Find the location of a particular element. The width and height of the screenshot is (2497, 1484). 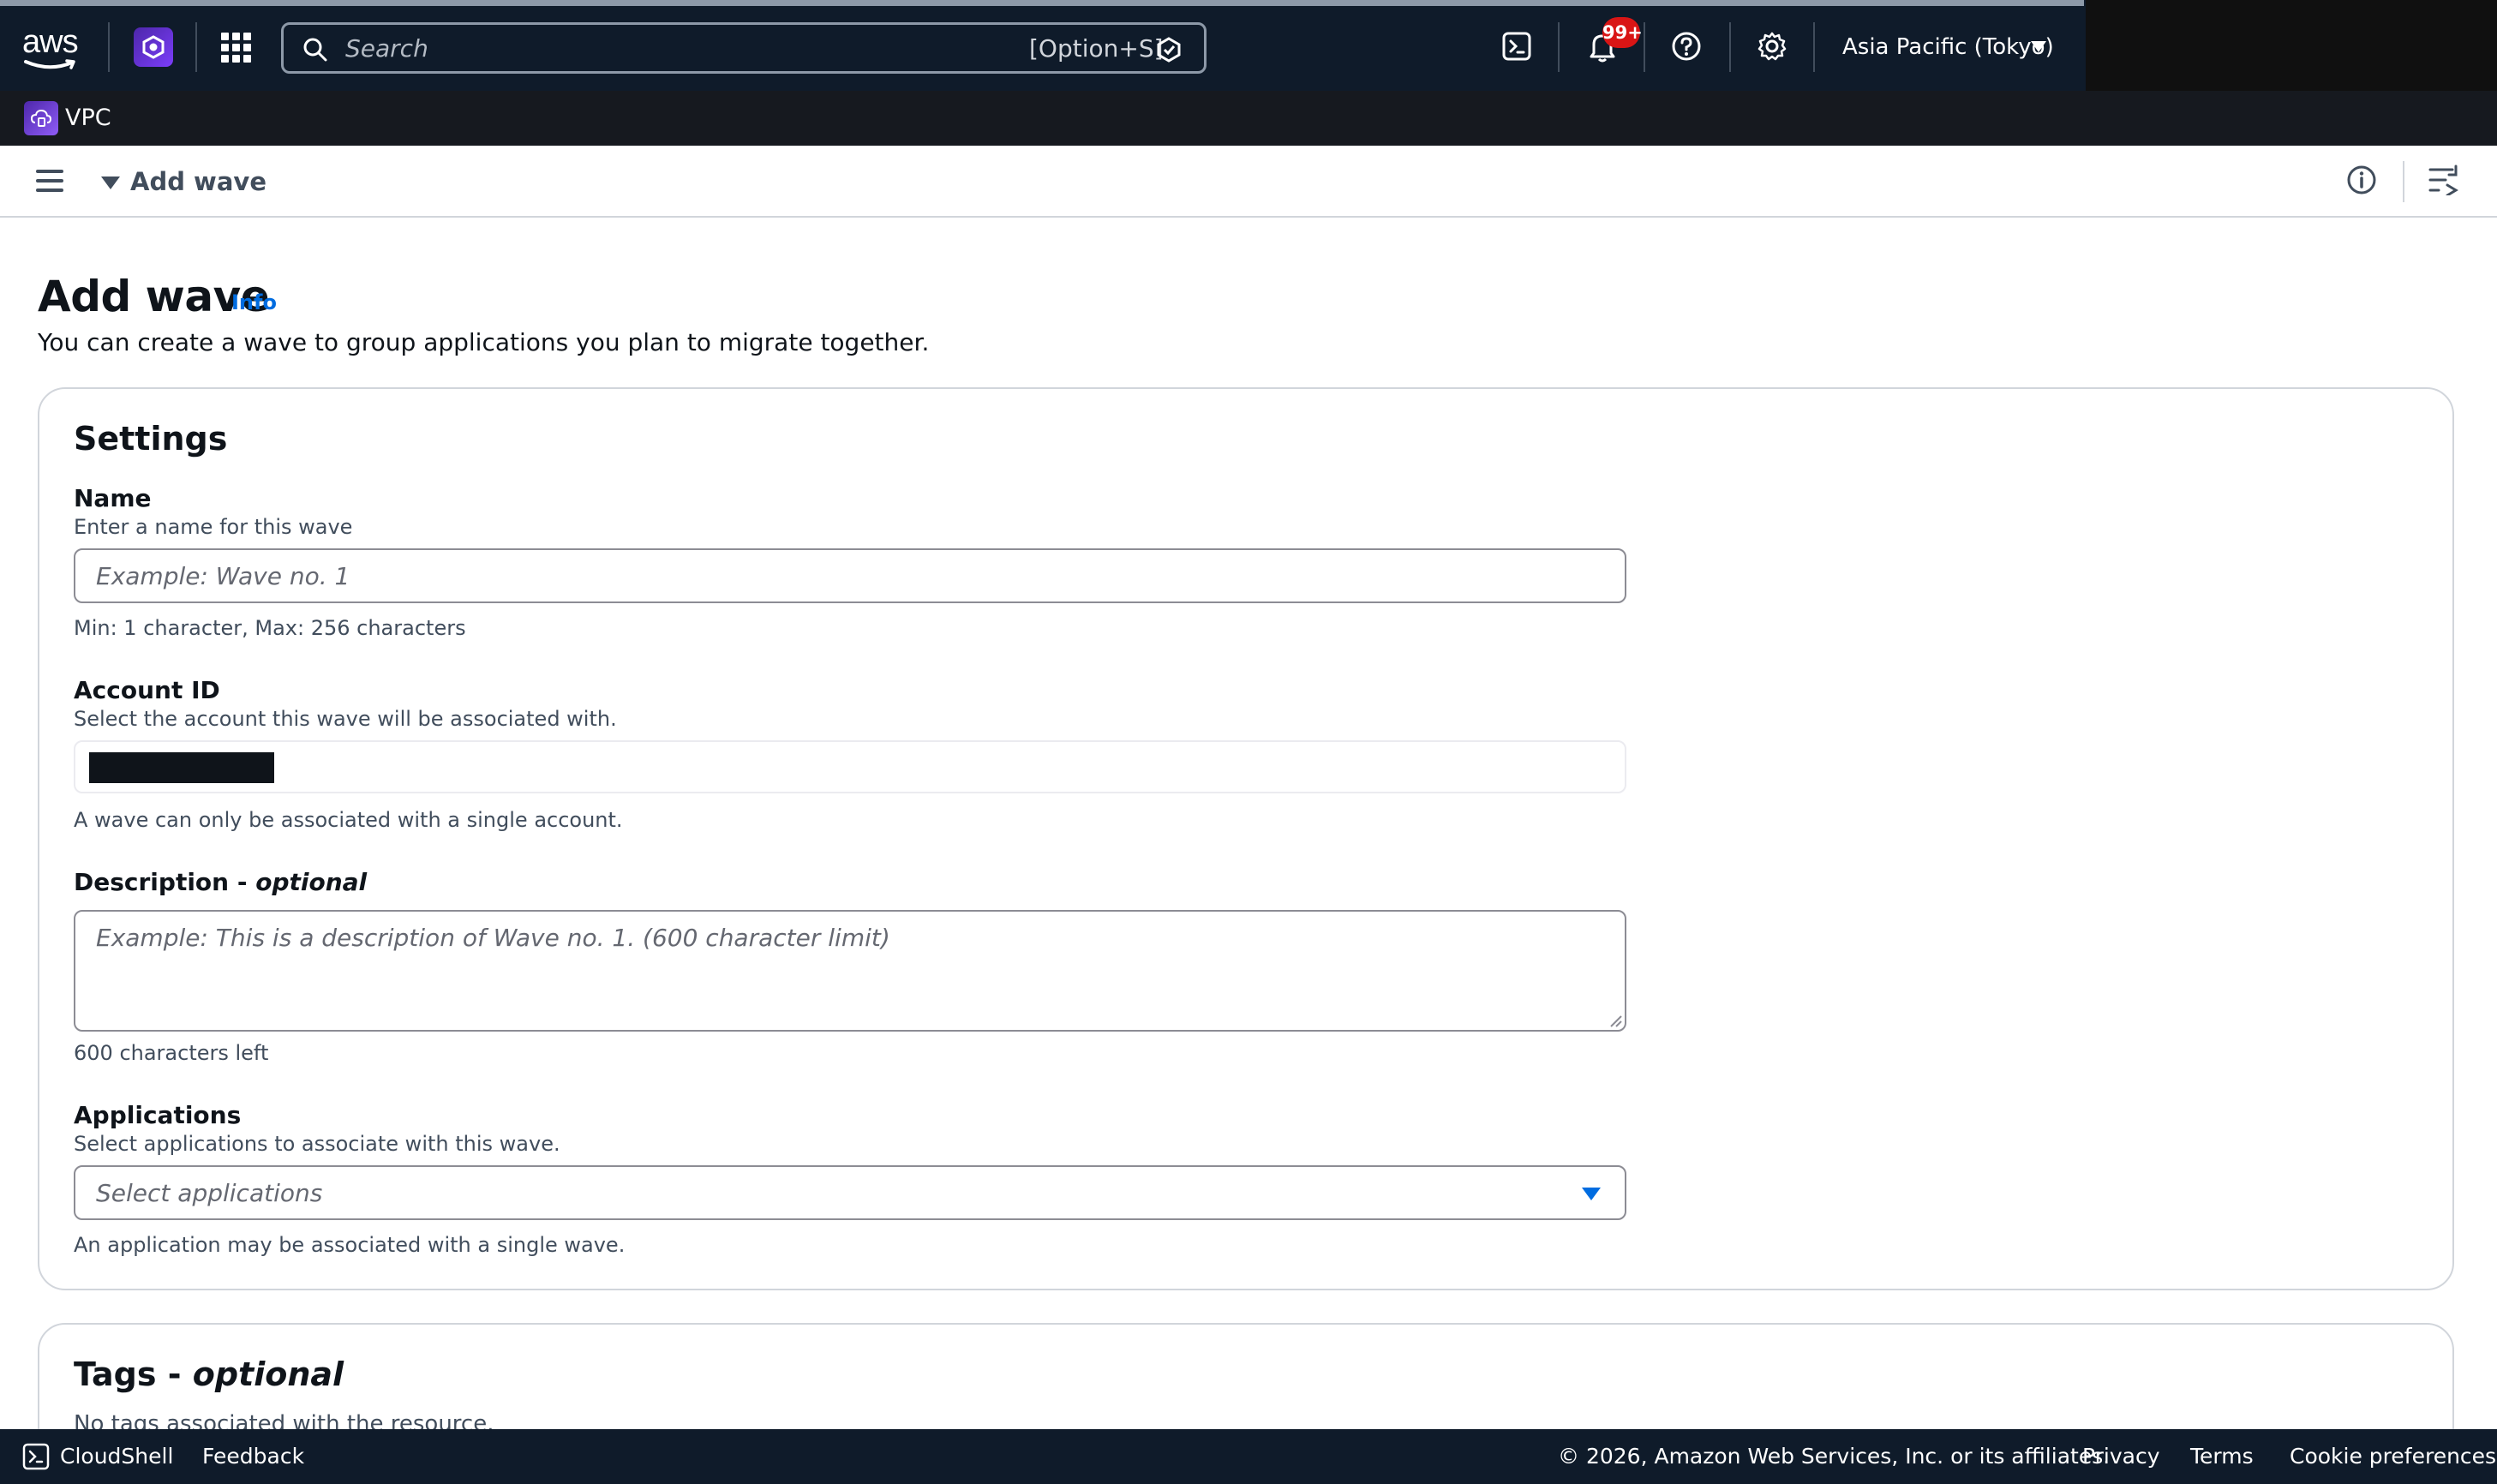

service-name: VPC is located at coordinates (88, 118).